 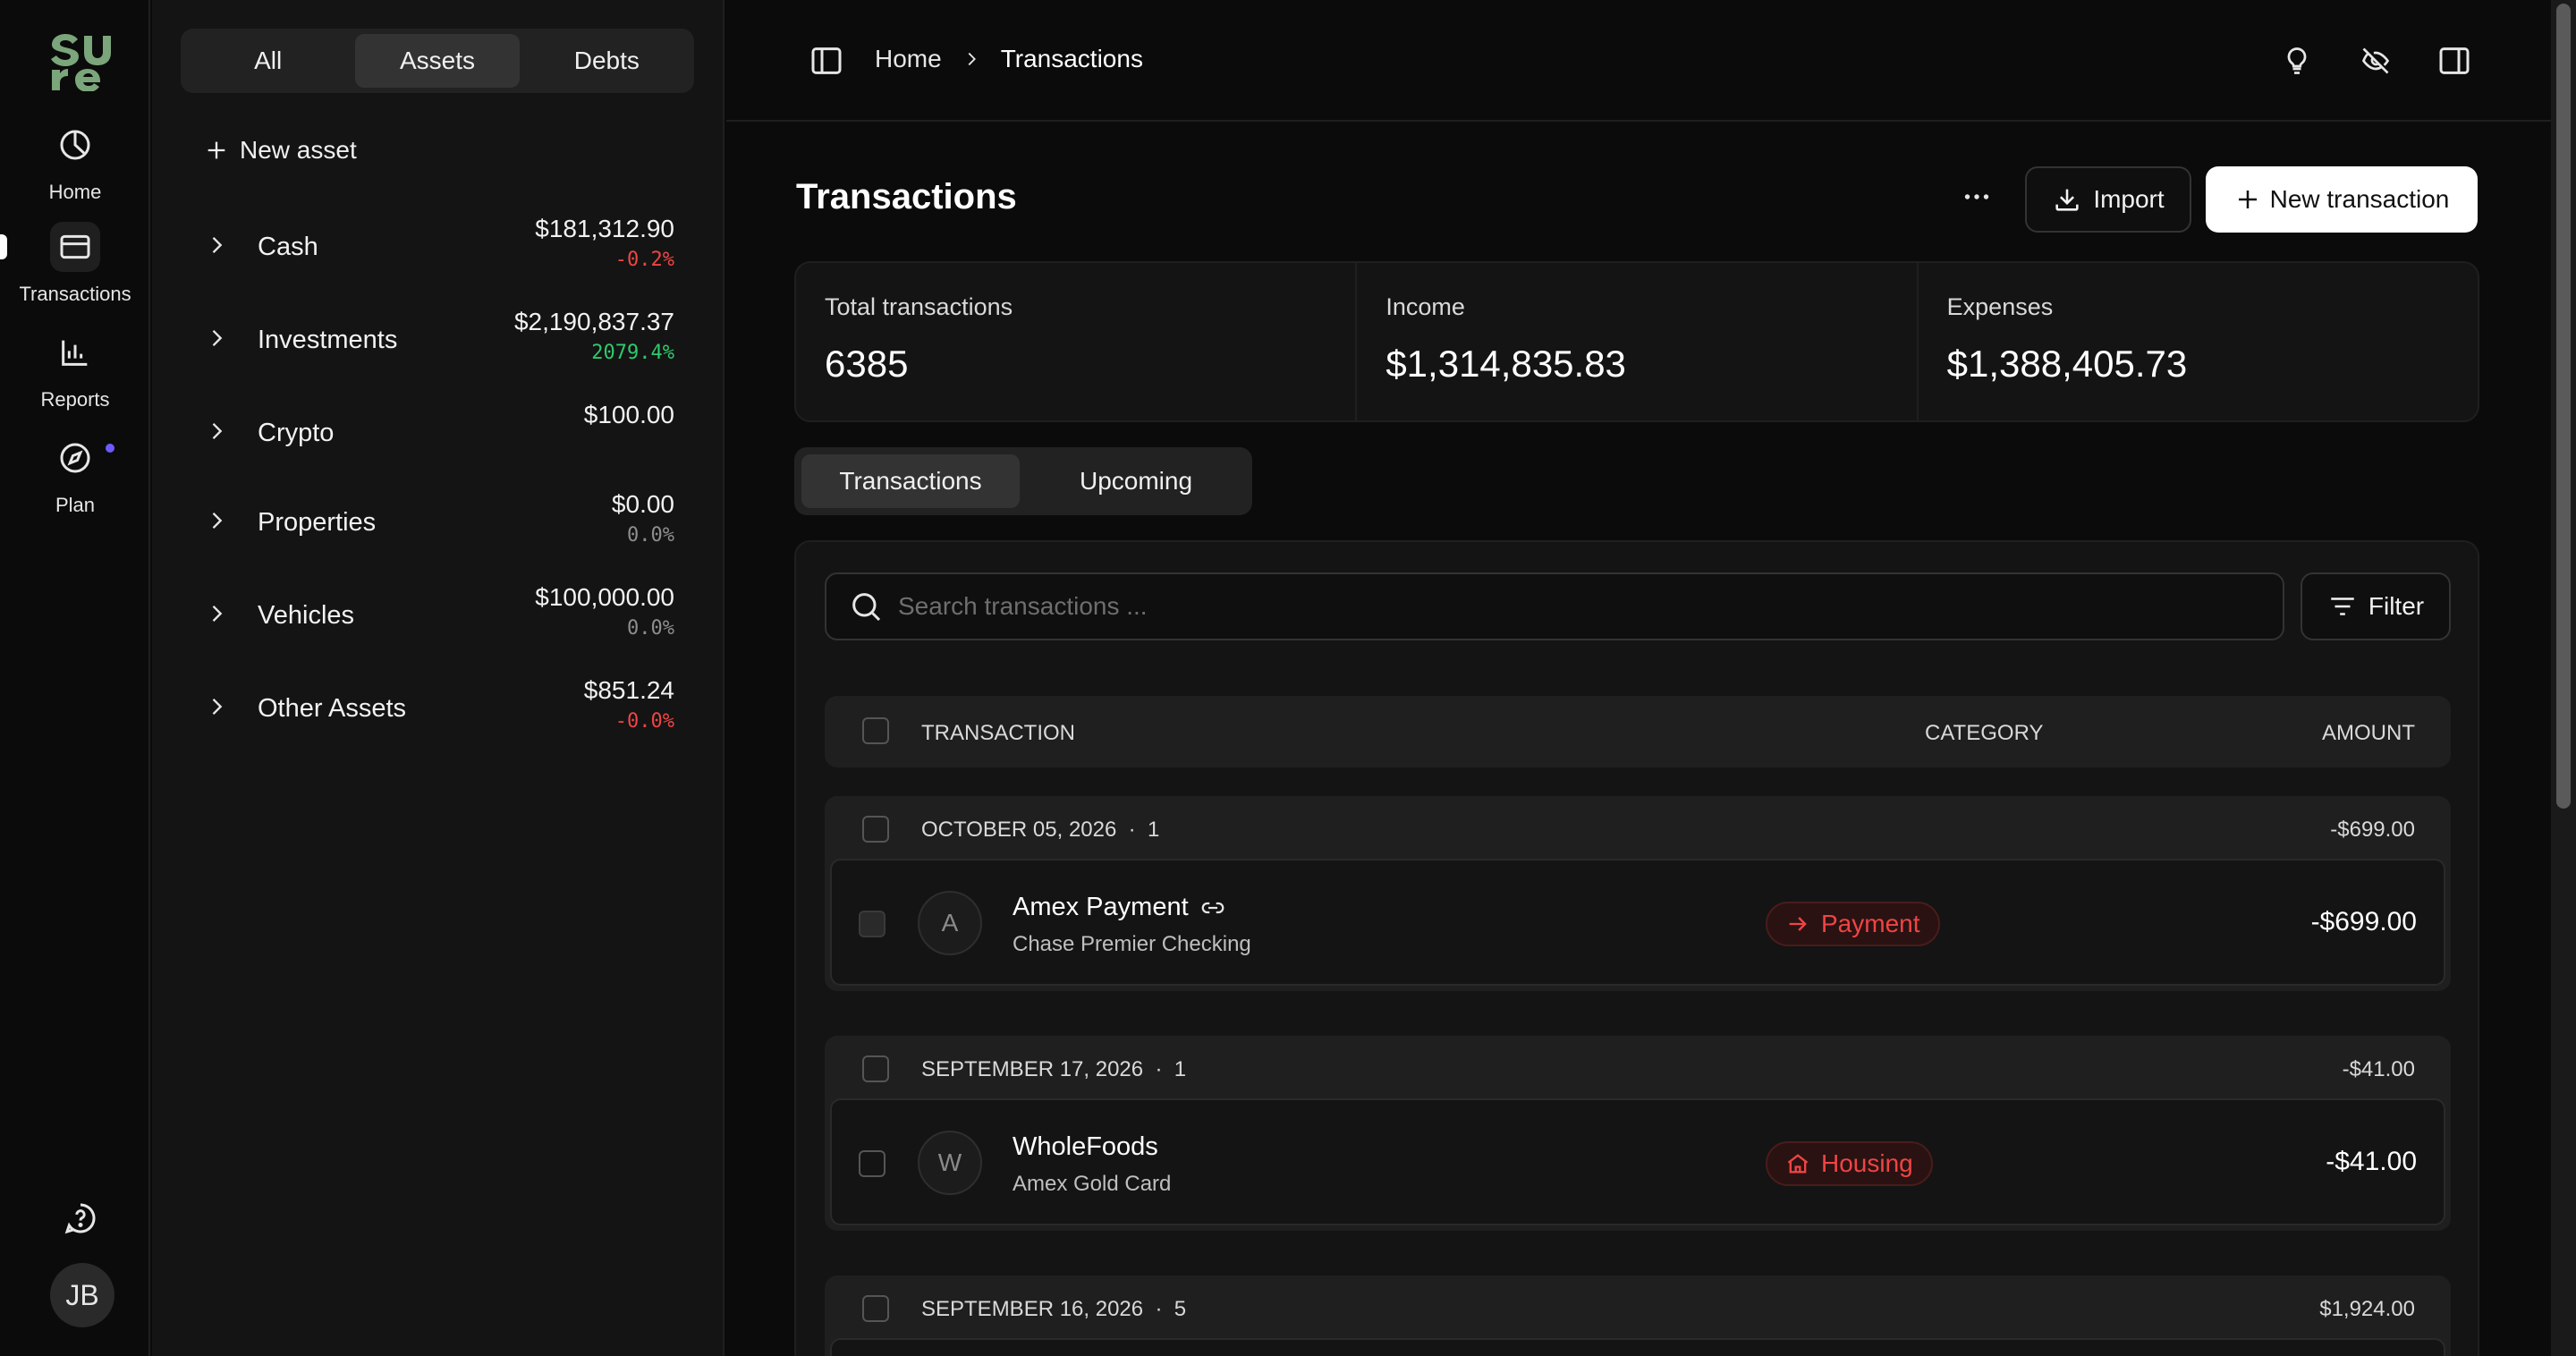 What do you see at coordinates (1019, 830) in the screenshot?
I see `group-date-text: OCTOBER 05, 2026` at bounding box center [1019, 830].